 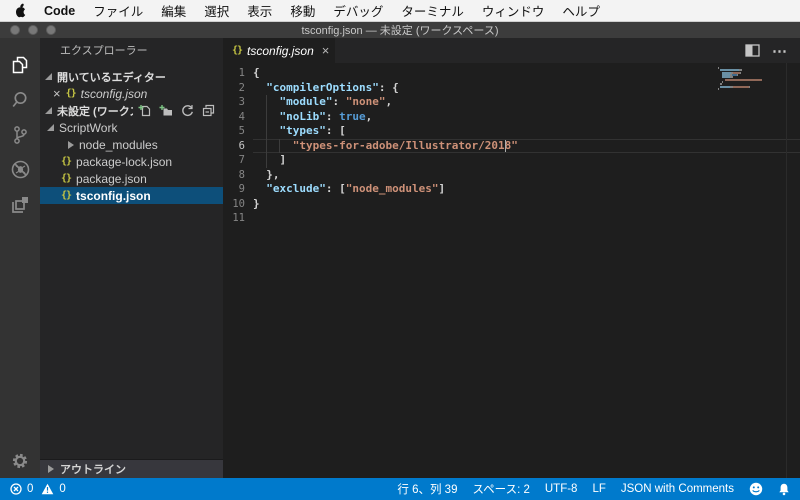 I want to click on tree-item-package: {} package.json, so click(x=131, y=178).